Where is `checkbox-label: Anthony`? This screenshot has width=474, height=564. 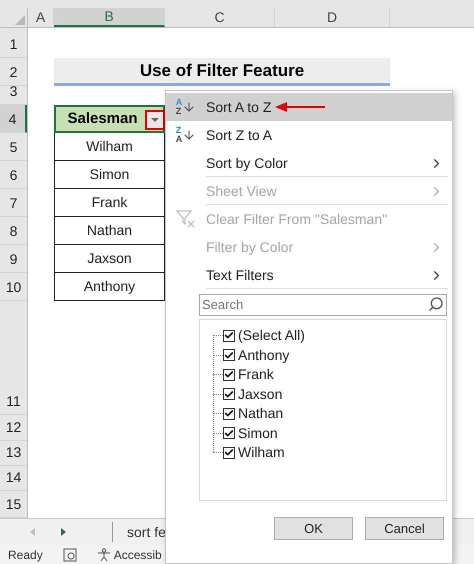 checkbox-label: Anthony is located at coordinates (264, 355).